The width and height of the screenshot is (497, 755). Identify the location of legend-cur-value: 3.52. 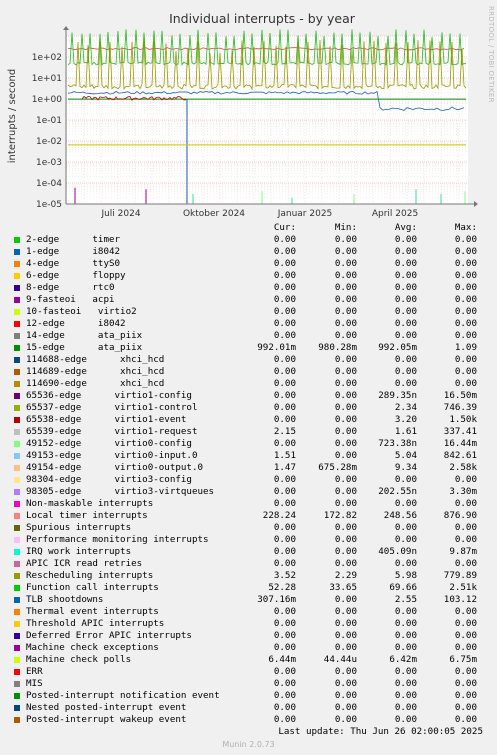
(284, 575).